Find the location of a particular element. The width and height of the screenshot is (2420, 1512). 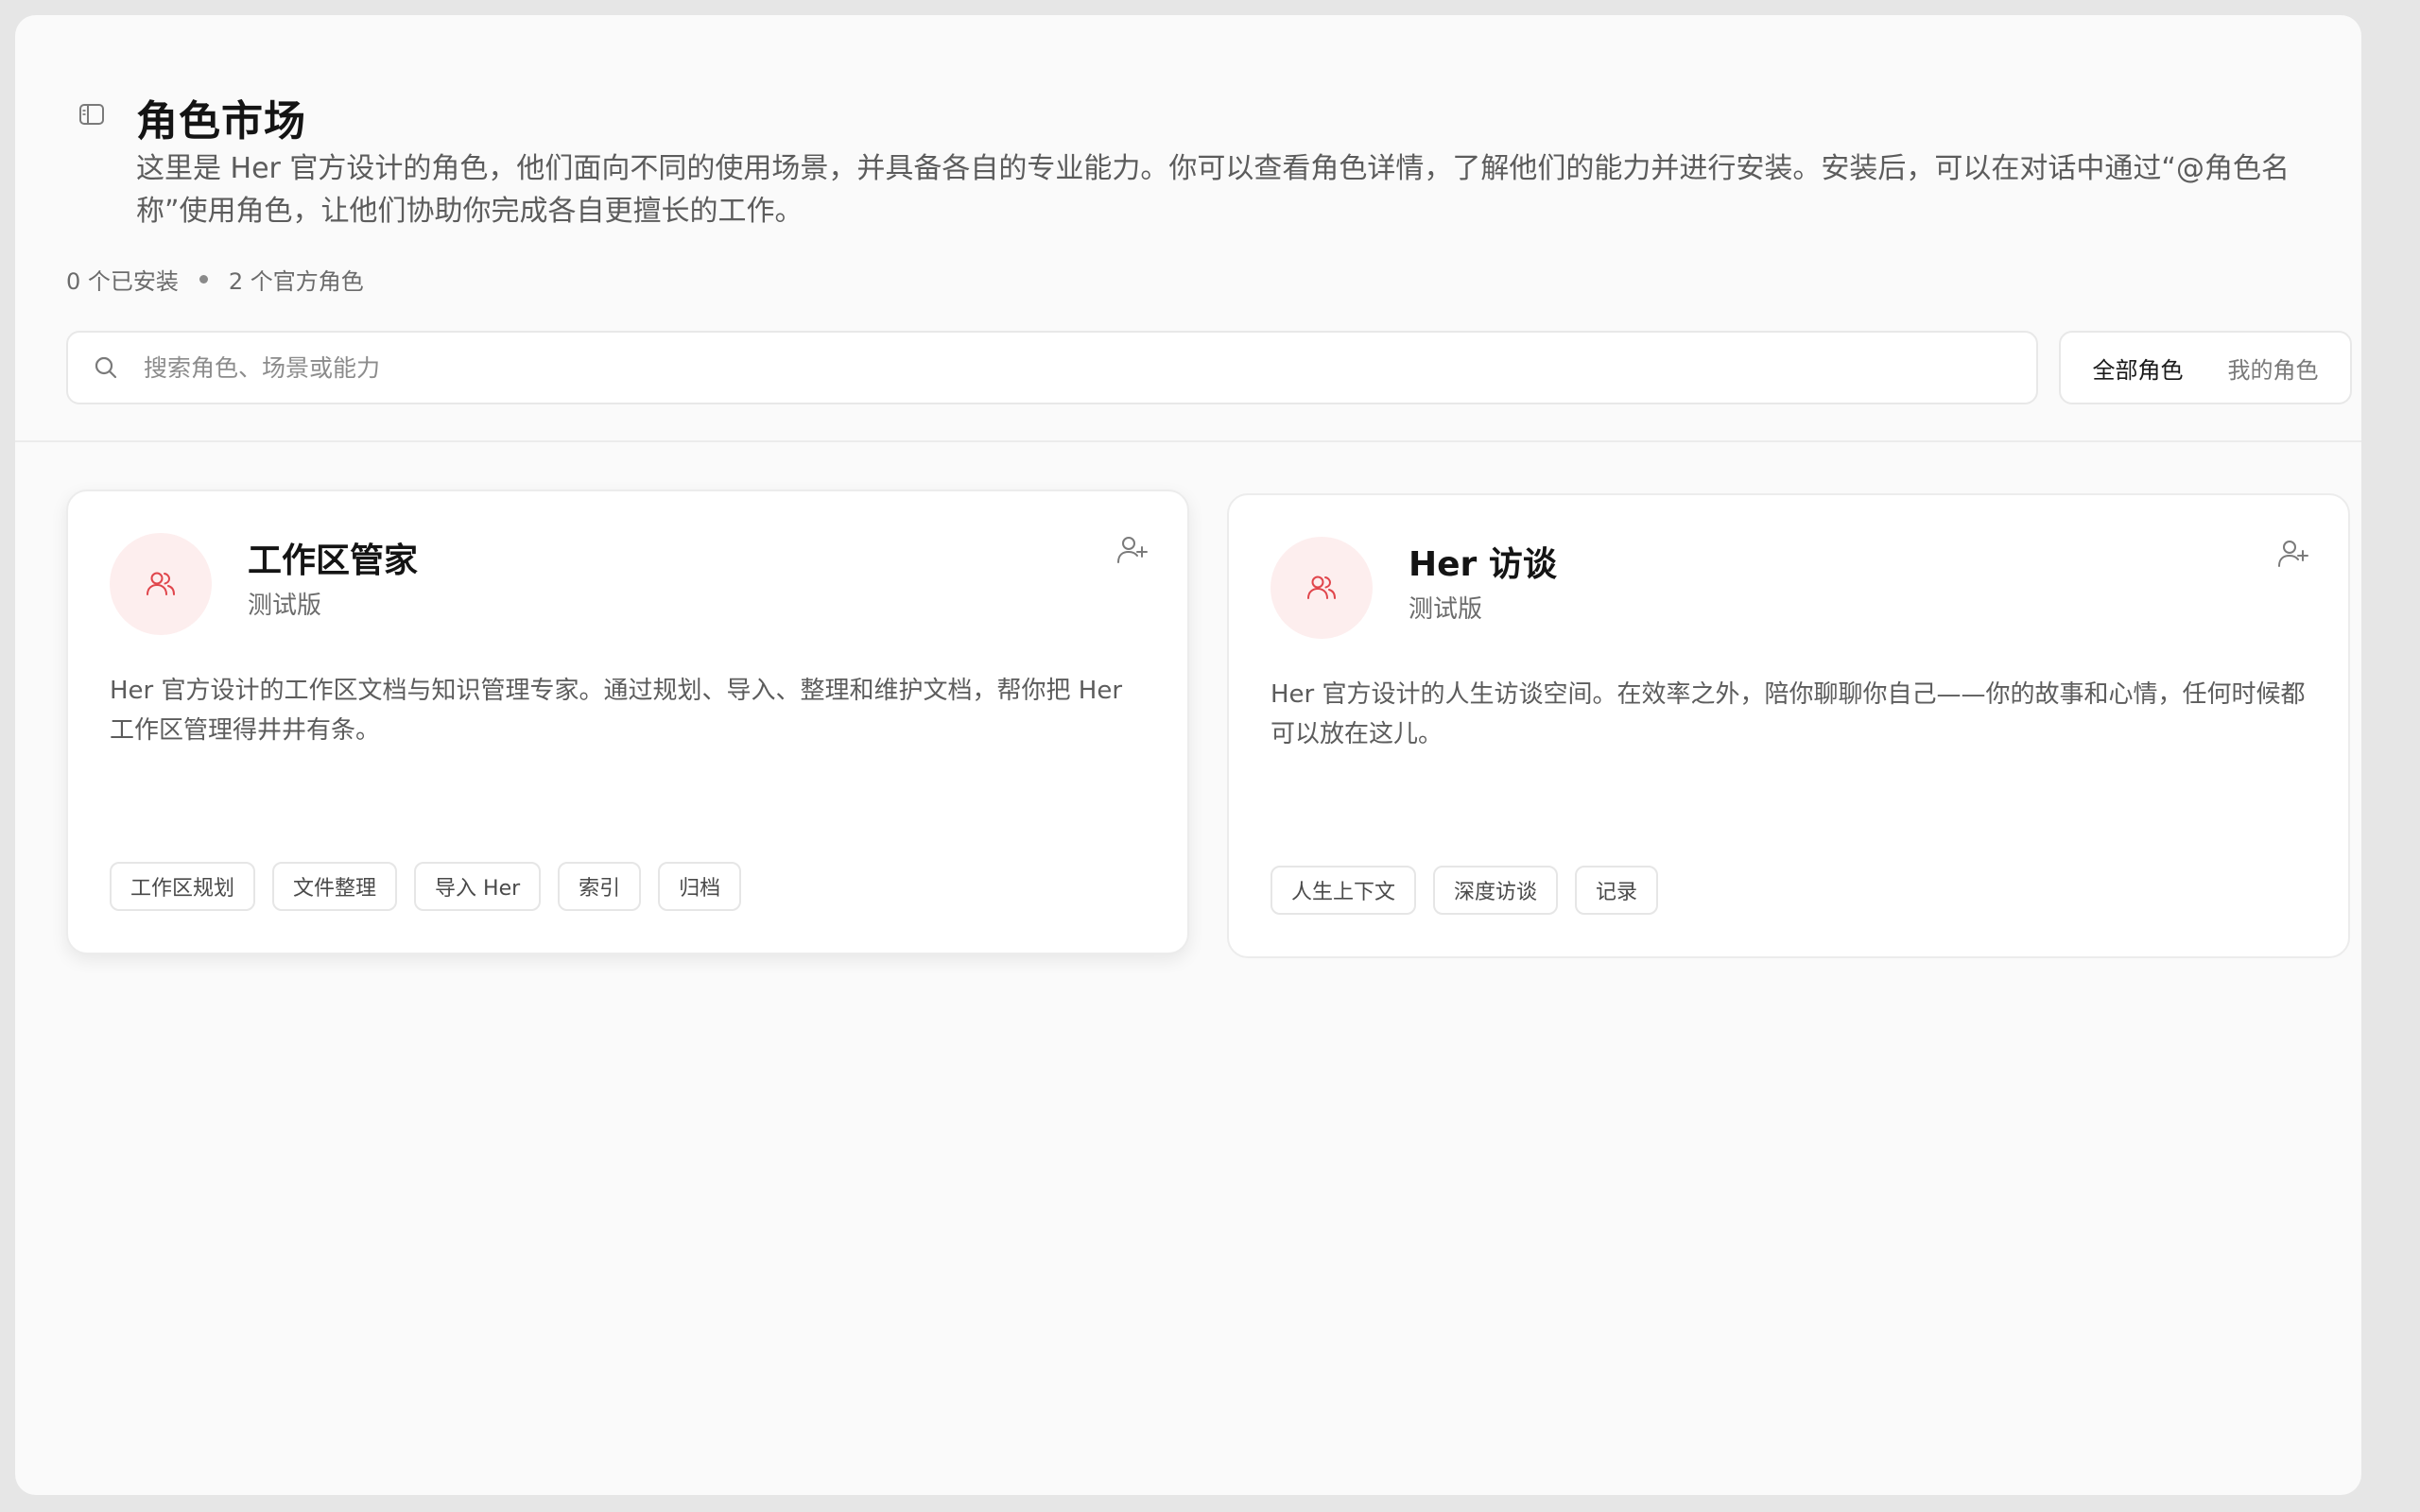

separator-dot is located at coordinates (203, 279).